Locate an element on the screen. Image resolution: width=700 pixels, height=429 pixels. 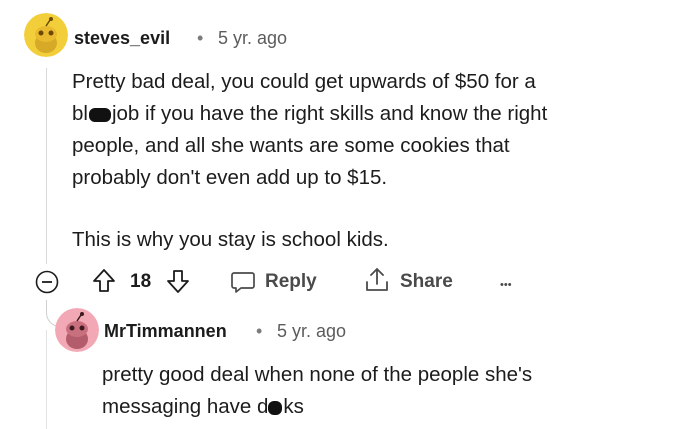
reply-timestamp: 5 yr. ago is located at coordinates (311, 331).